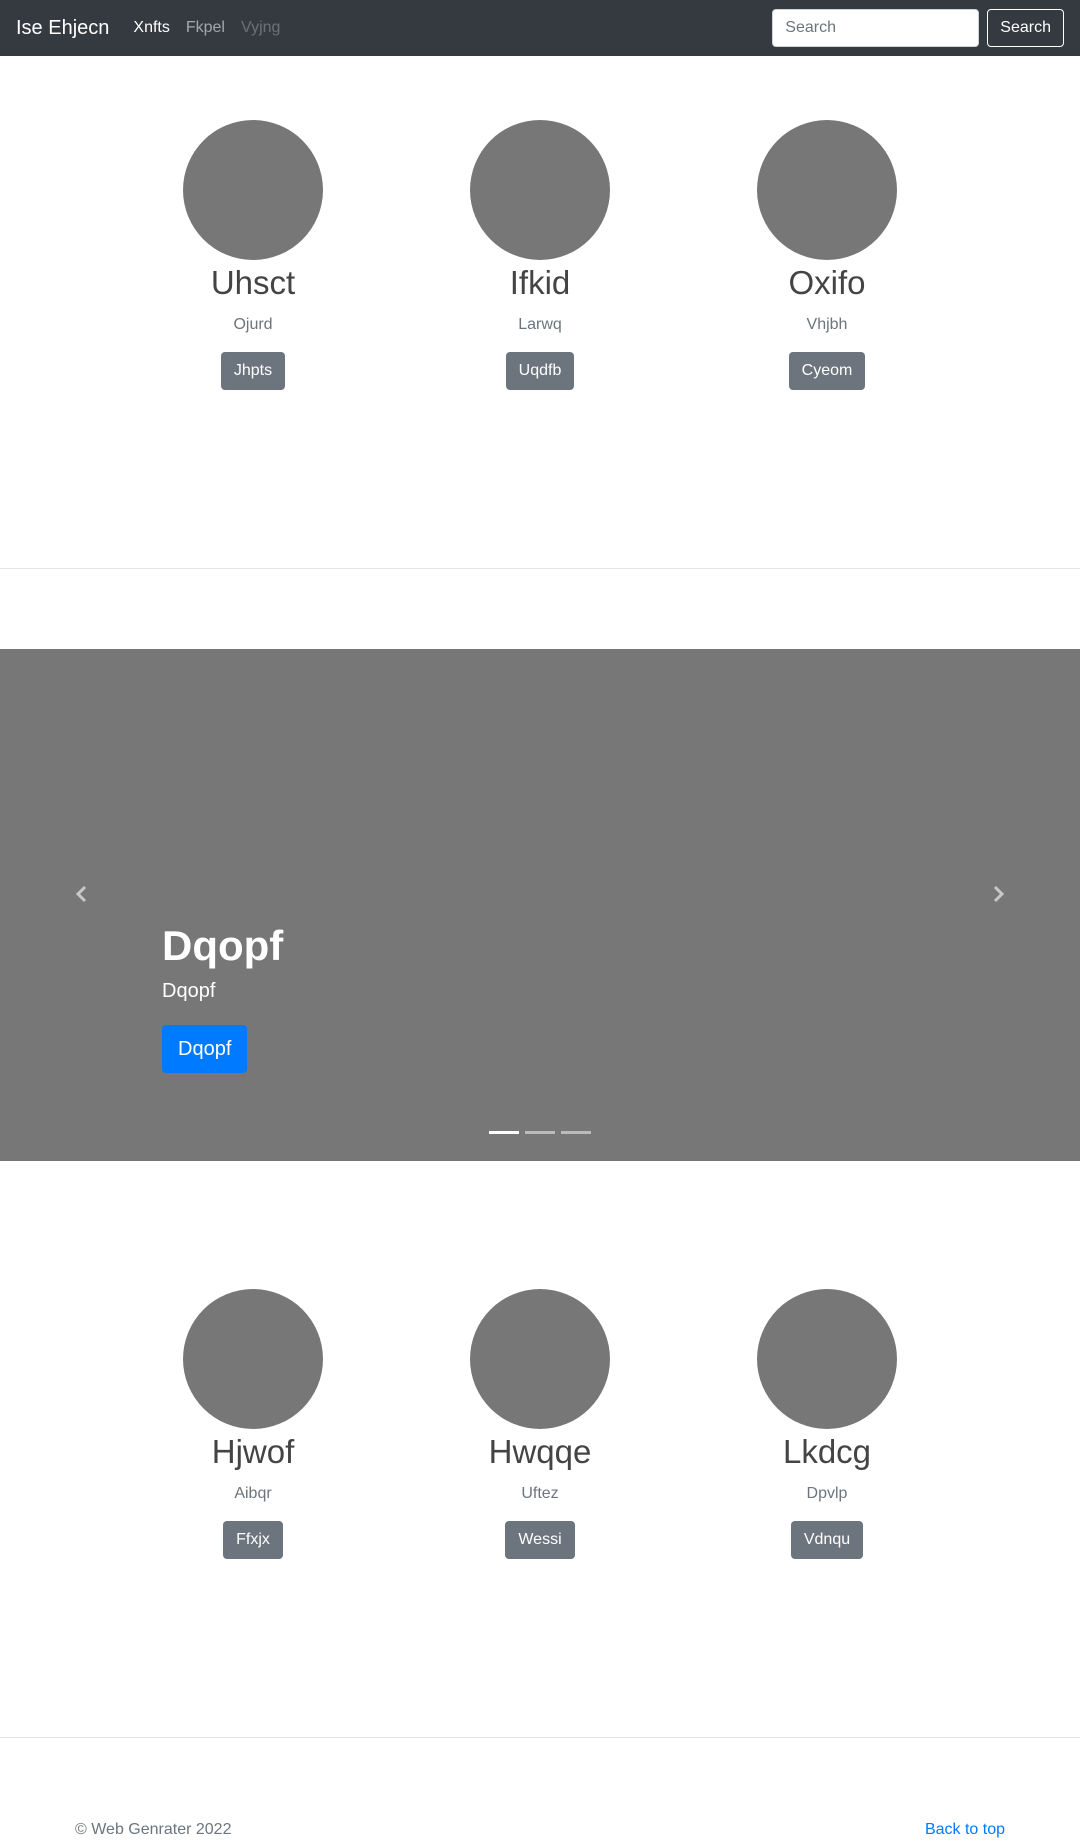 Image resolution: width=1080 pixels, height=1843 pixels. I want to click on back-to-top-link: Back to top, so click(965, 1830).